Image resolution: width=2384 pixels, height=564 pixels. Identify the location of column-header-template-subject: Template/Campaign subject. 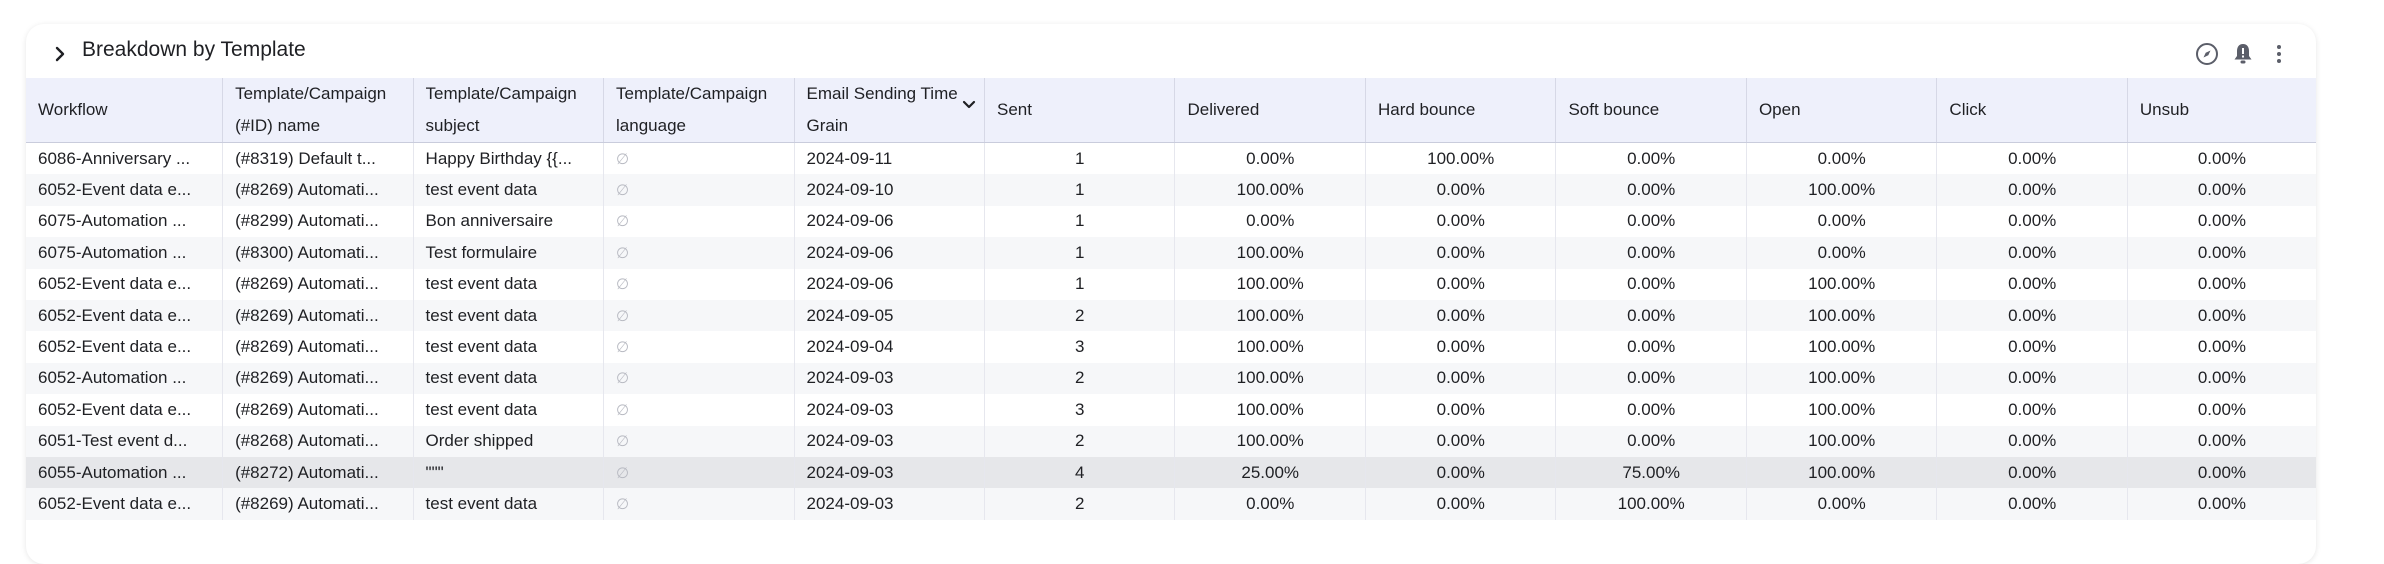
(509, 110).